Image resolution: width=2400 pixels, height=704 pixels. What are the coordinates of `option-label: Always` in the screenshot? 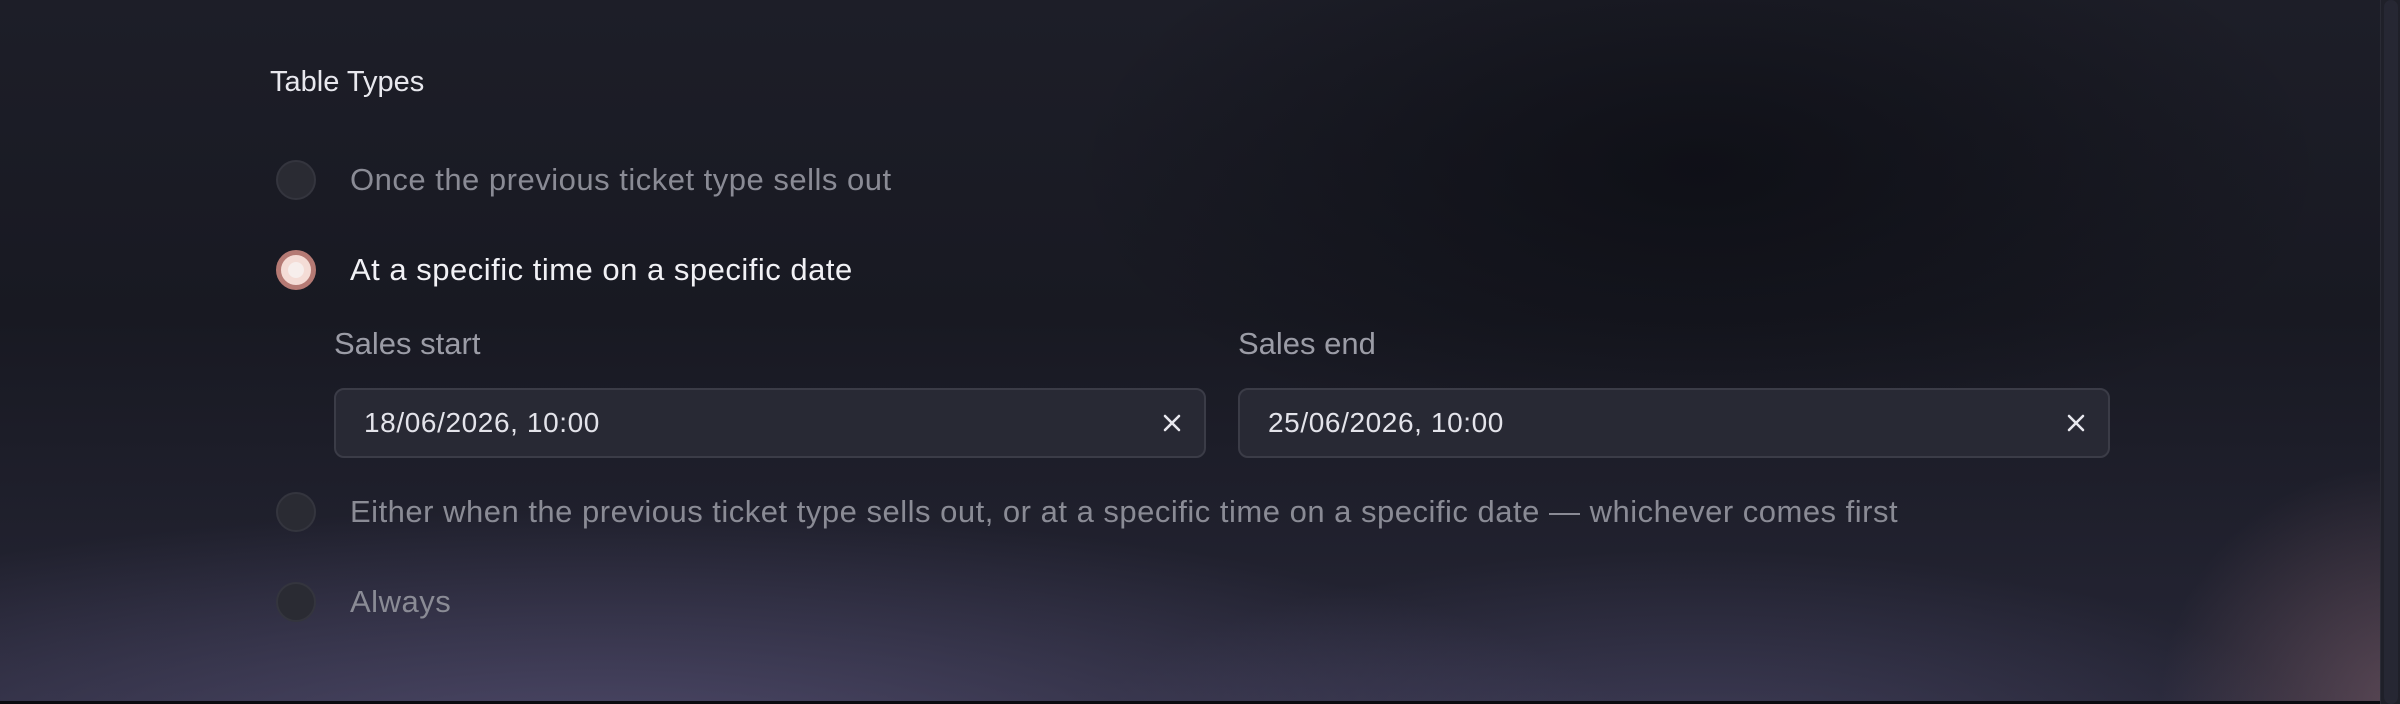 It's located at (401, 601).